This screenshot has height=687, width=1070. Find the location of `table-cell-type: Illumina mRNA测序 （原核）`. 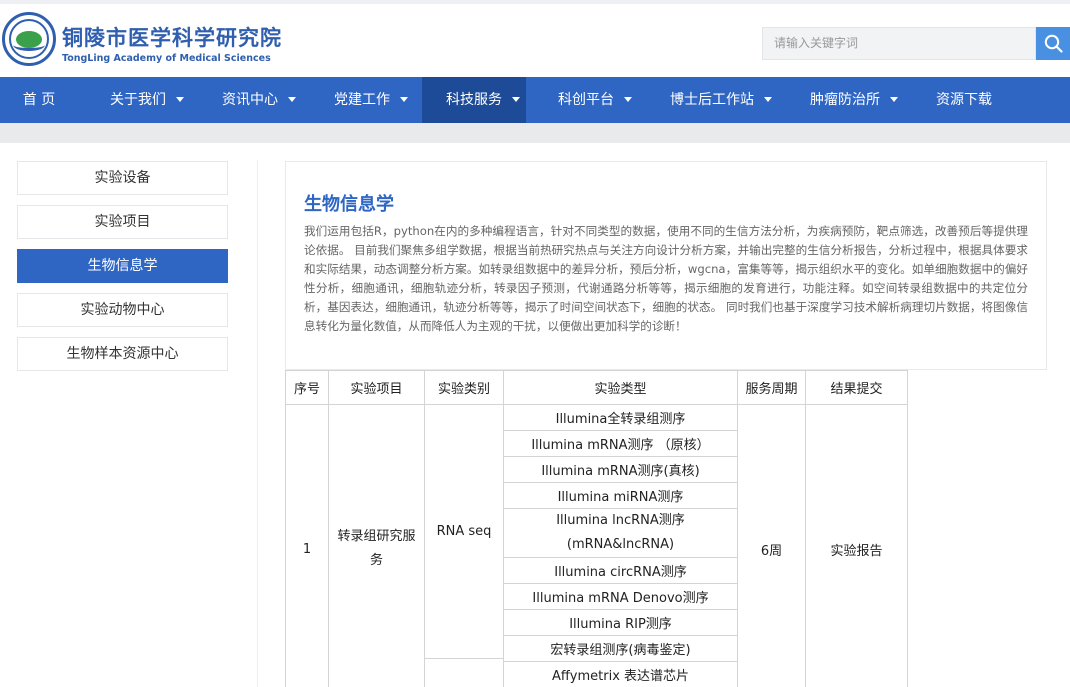

table-cell-type: Illumina mRNA测序 （原核） is located at coordinates (620, 443).